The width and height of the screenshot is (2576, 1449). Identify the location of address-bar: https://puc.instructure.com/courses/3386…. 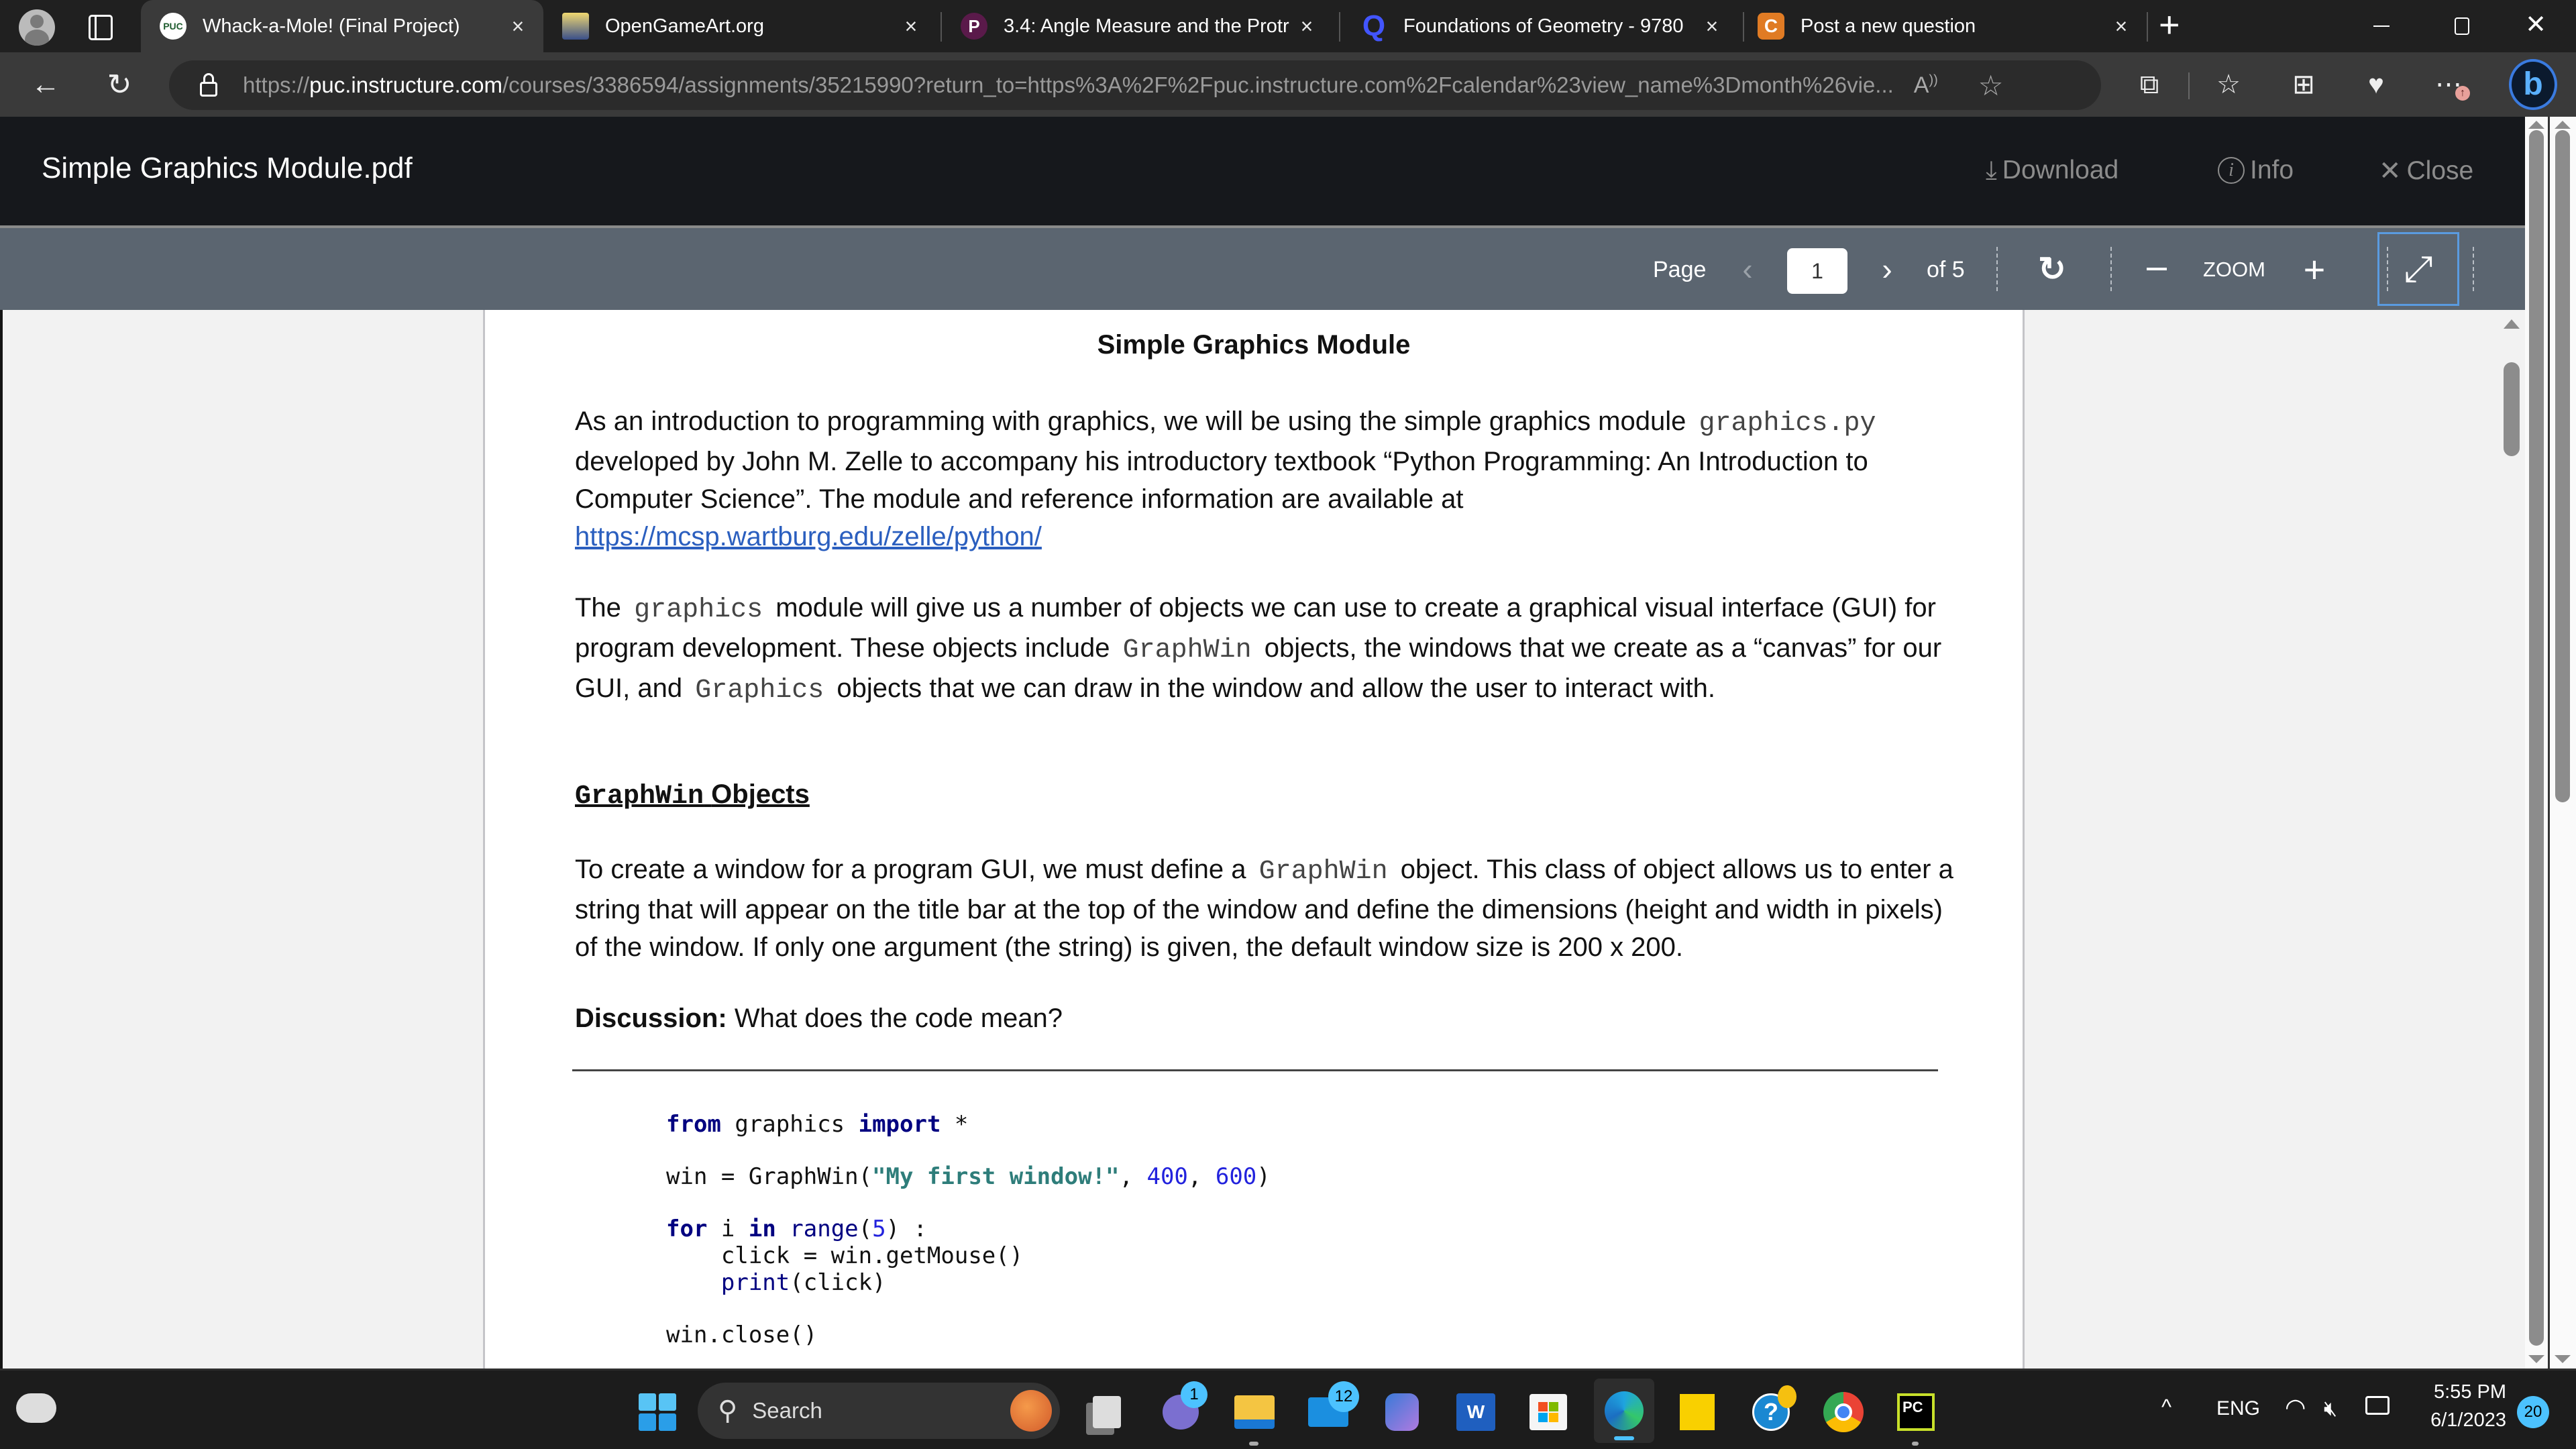
(1135, 85).